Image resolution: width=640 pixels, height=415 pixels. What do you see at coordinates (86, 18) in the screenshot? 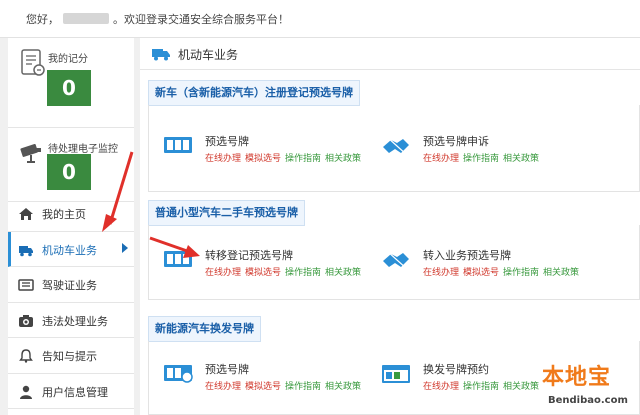
I see `username-redacted` at bounding box center [86, 18].